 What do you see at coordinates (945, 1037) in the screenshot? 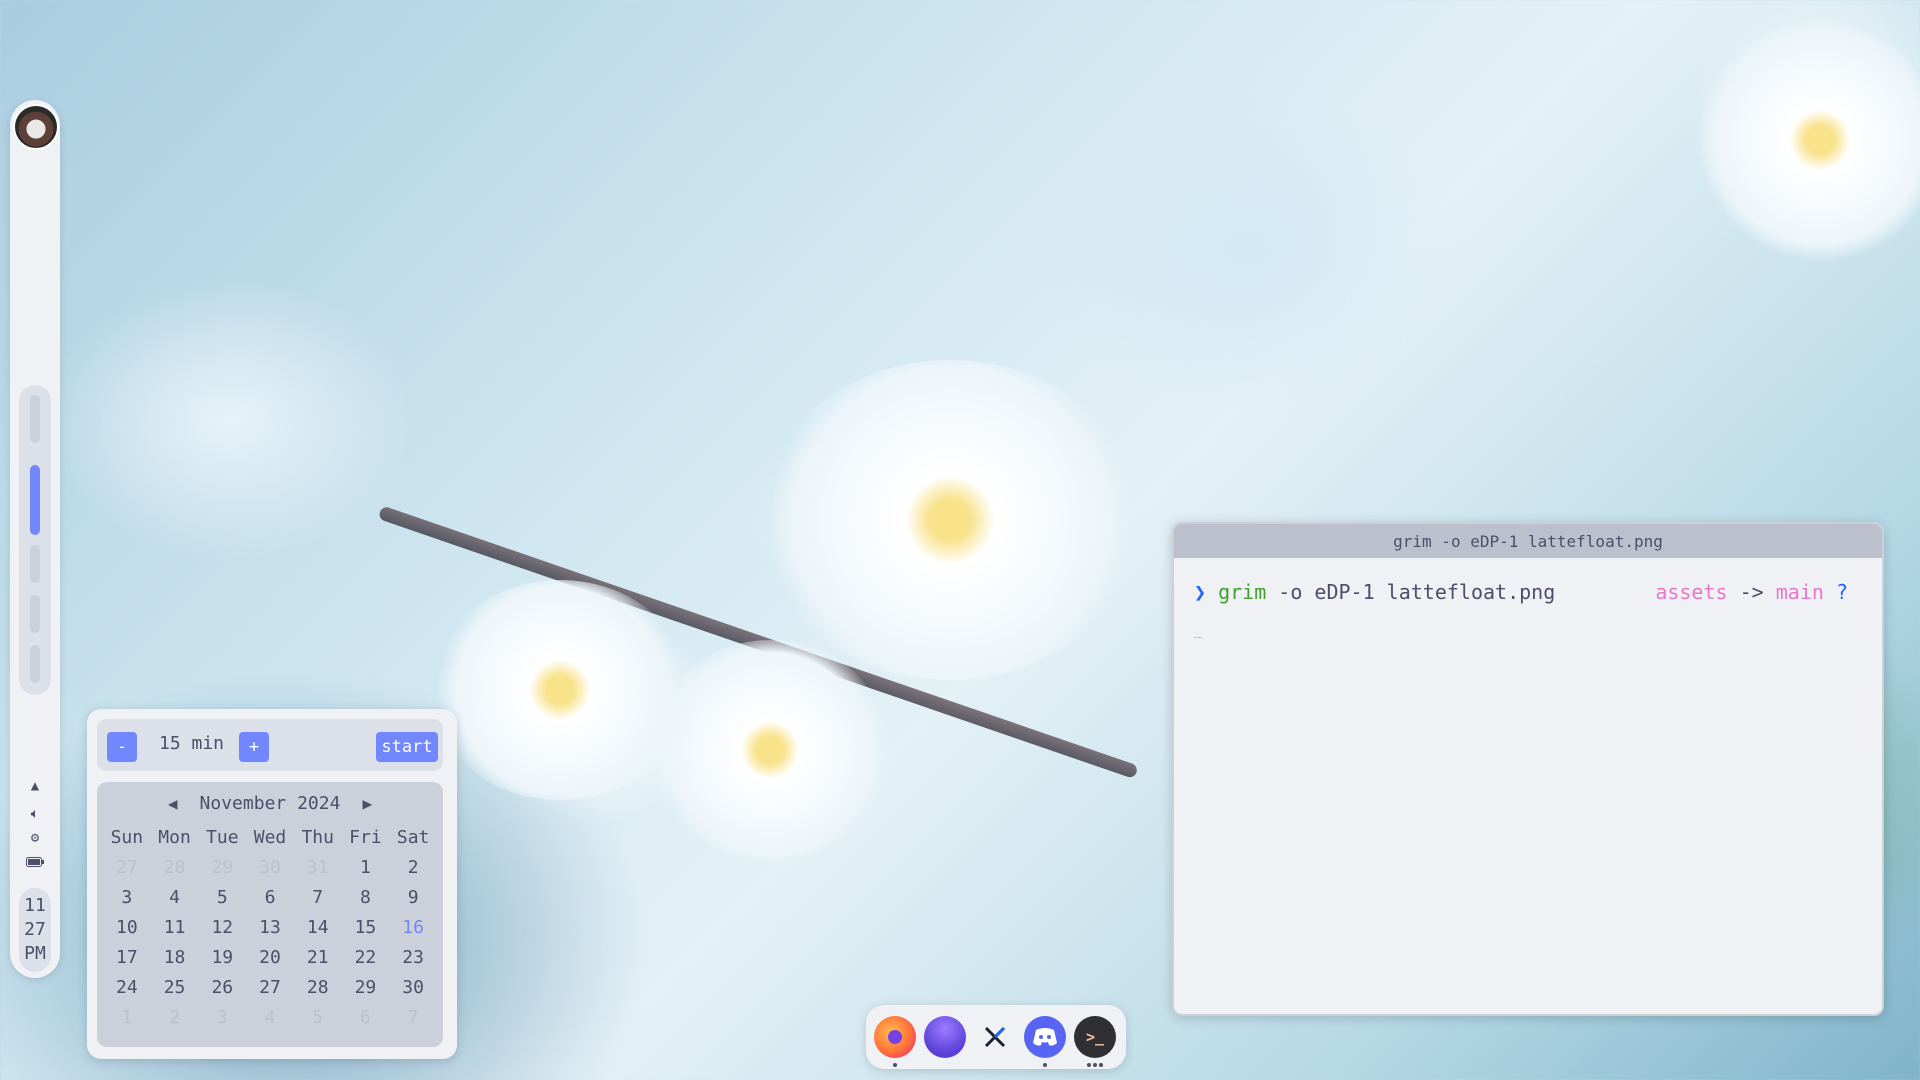
I see `app-icon` at bounding box center [945, 1037].